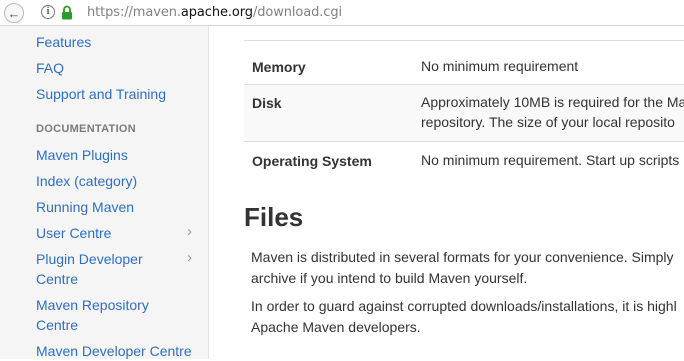  What do you see at coordinates (92, 315) in the screenshot?
I see `sidebar-item-maven-repository-centre: Maven Repository Centre` at bounding box center [92, 315].